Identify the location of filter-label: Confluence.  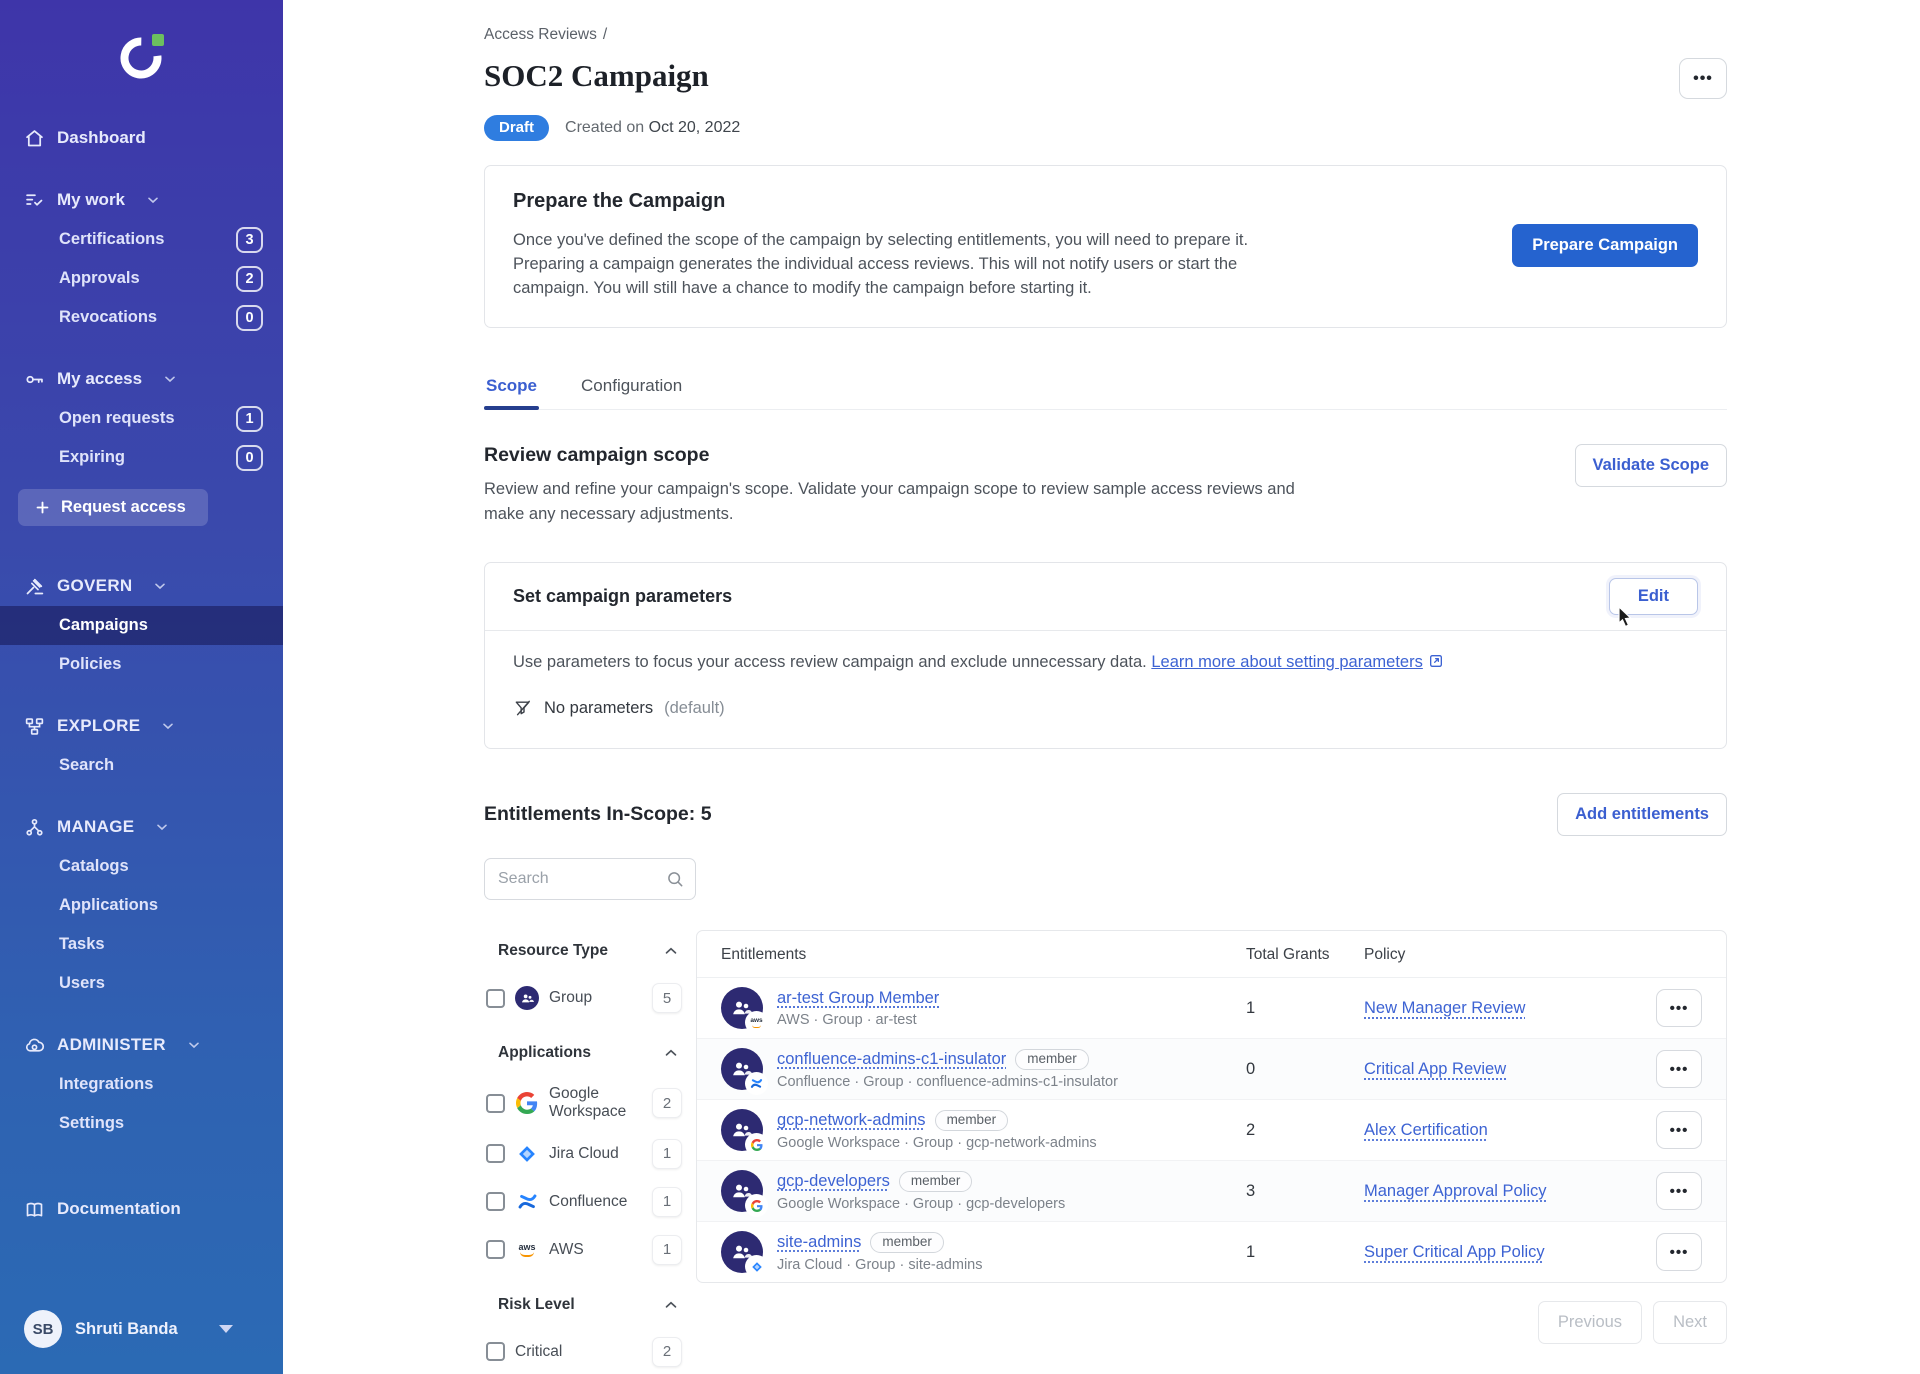
(588, 1201).